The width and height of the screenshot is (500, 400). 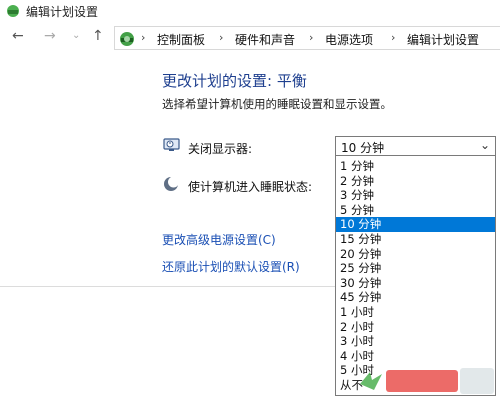 What do you see at coordinates (171, 183) in the screenshot?
I see `sleep-moon-icon` at bounding box center [171, 183].